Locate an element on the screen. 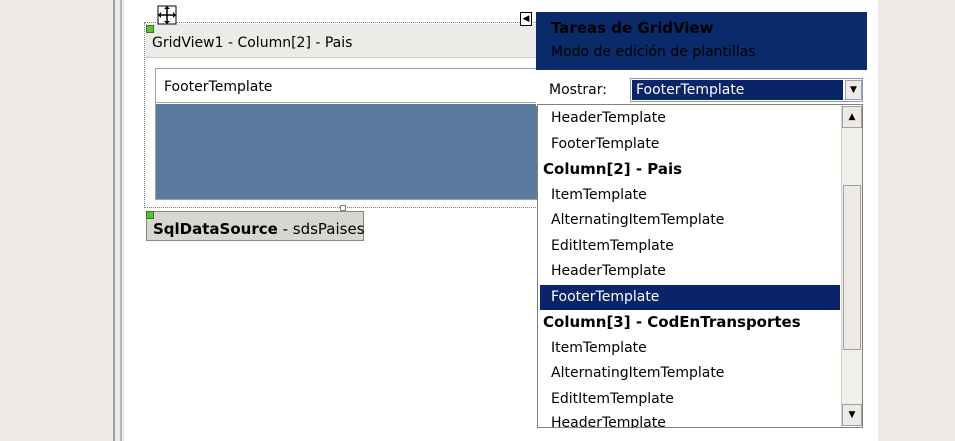 This screenshot has width=955, height=441. scrollbar-thumb is located at coordinates (852, 267).